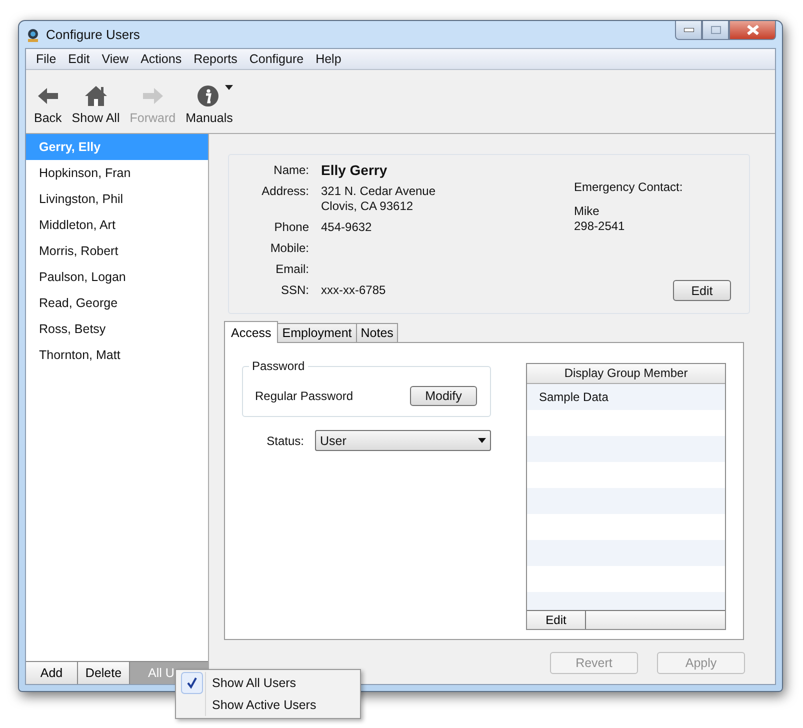 Image resolution: width=803 pixels, height=728 pixels. Describe the element at coordinates (117, 173) in the screenshot. I see `user-list-item: Hopkinson, Fran` at that location.